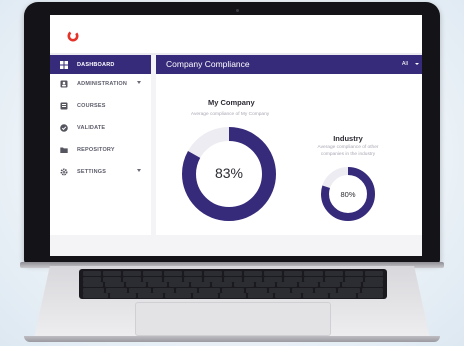 This screenshot has height=346, width=464. Describe the element at coordinates (208, 64) in the screenshot. I see `panel-title: Company Compliance` at that location.